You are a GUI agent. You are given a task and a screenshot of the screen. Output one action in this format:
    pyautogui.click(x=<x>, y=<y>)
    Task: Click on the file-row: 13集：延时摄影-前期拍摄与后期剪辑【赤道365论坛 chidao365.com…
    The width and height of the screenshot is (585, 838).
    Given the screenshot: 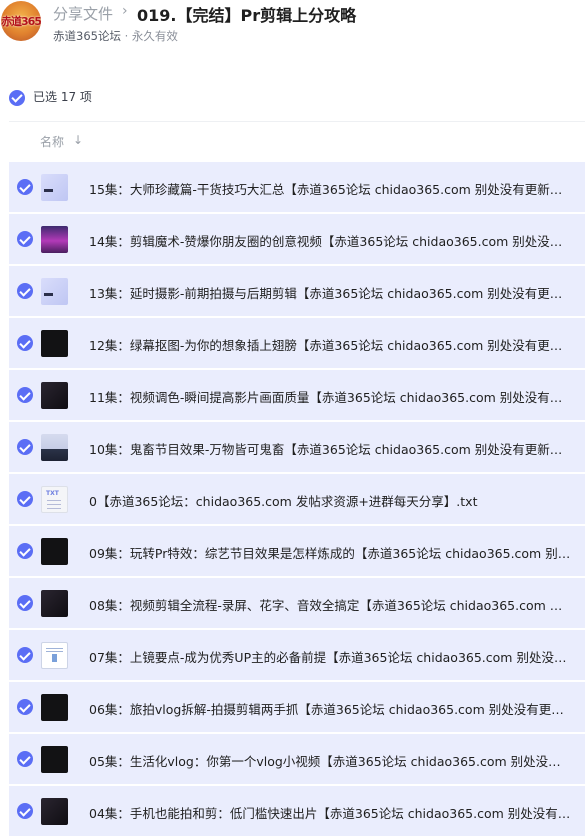 What is the action you would take?
    pyautogui.click(x=297, y=291)
    